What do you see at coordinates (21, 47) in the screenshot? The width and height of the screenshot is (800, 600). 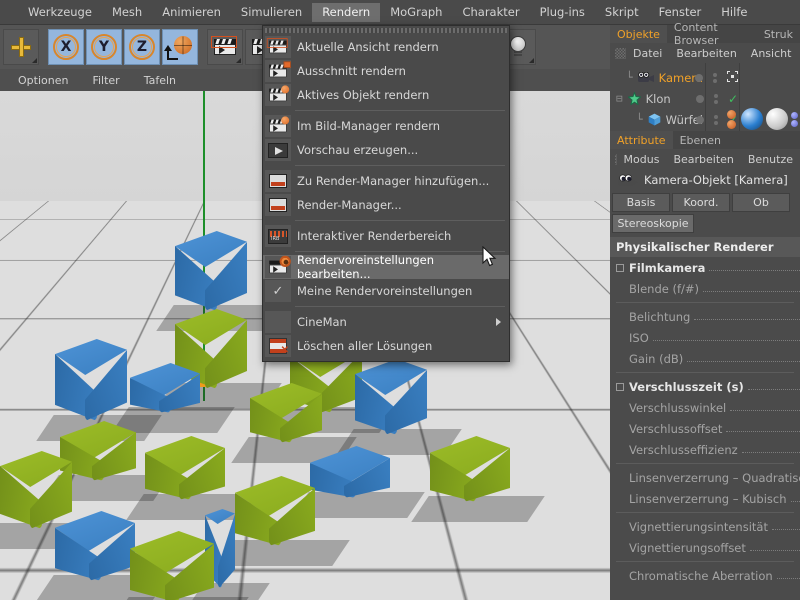 I see `move-tool-button` at bounding box center [21, 47].